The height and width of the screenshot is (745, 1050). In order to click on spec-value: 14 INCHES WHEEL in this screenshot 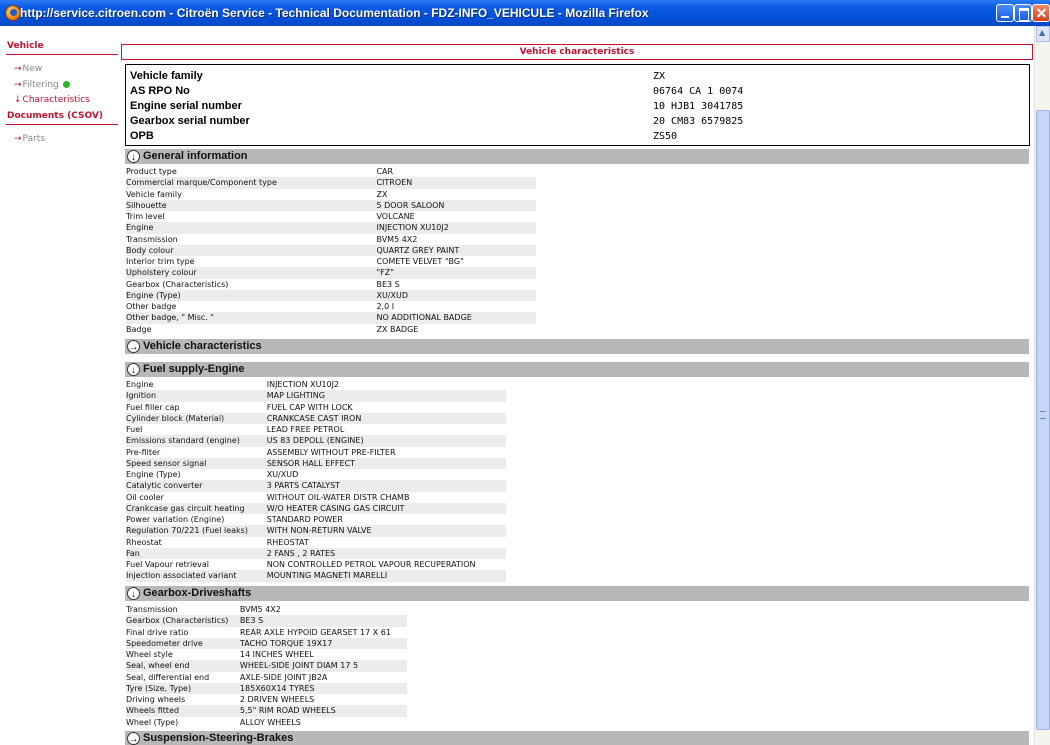, I will do `click(276, 655)`.